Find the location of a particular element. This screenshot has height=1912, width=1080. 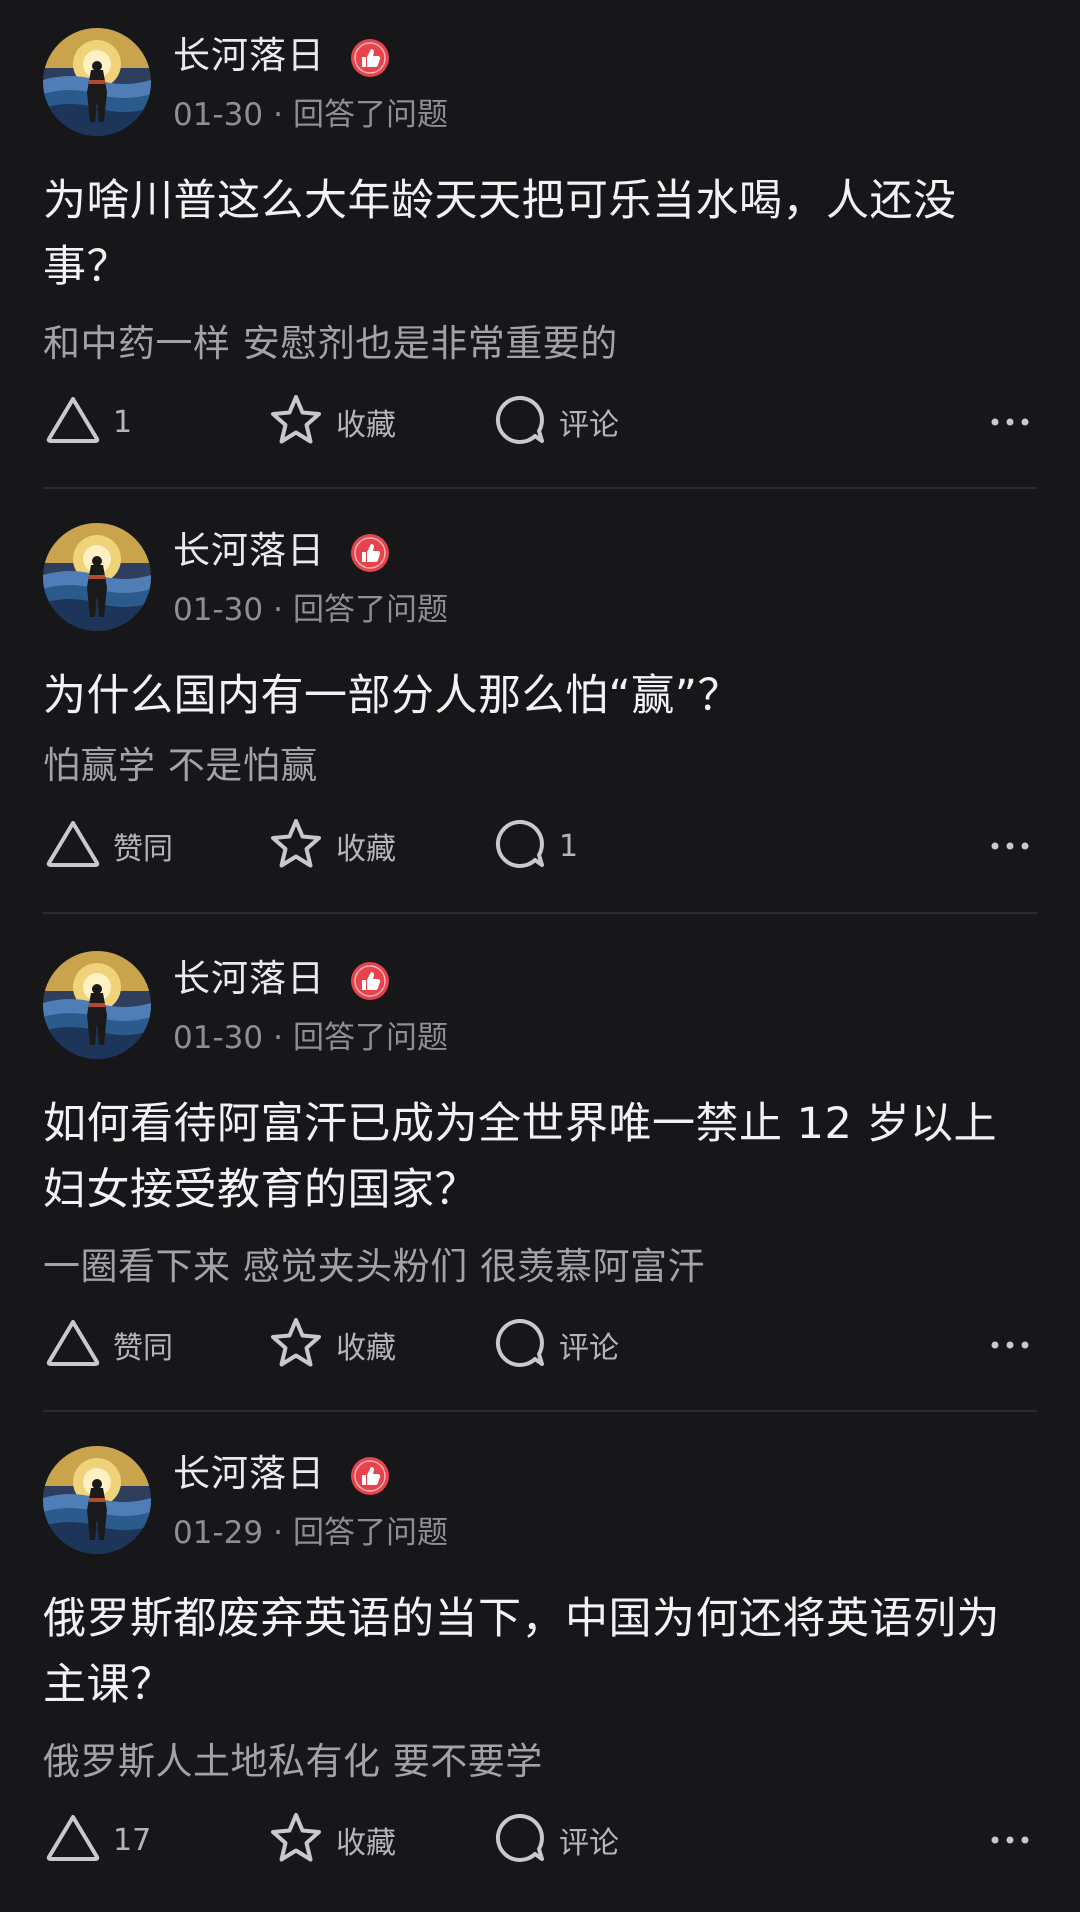

action-bar: 17 收藏 评论 is located at coordinates (540, 1840).